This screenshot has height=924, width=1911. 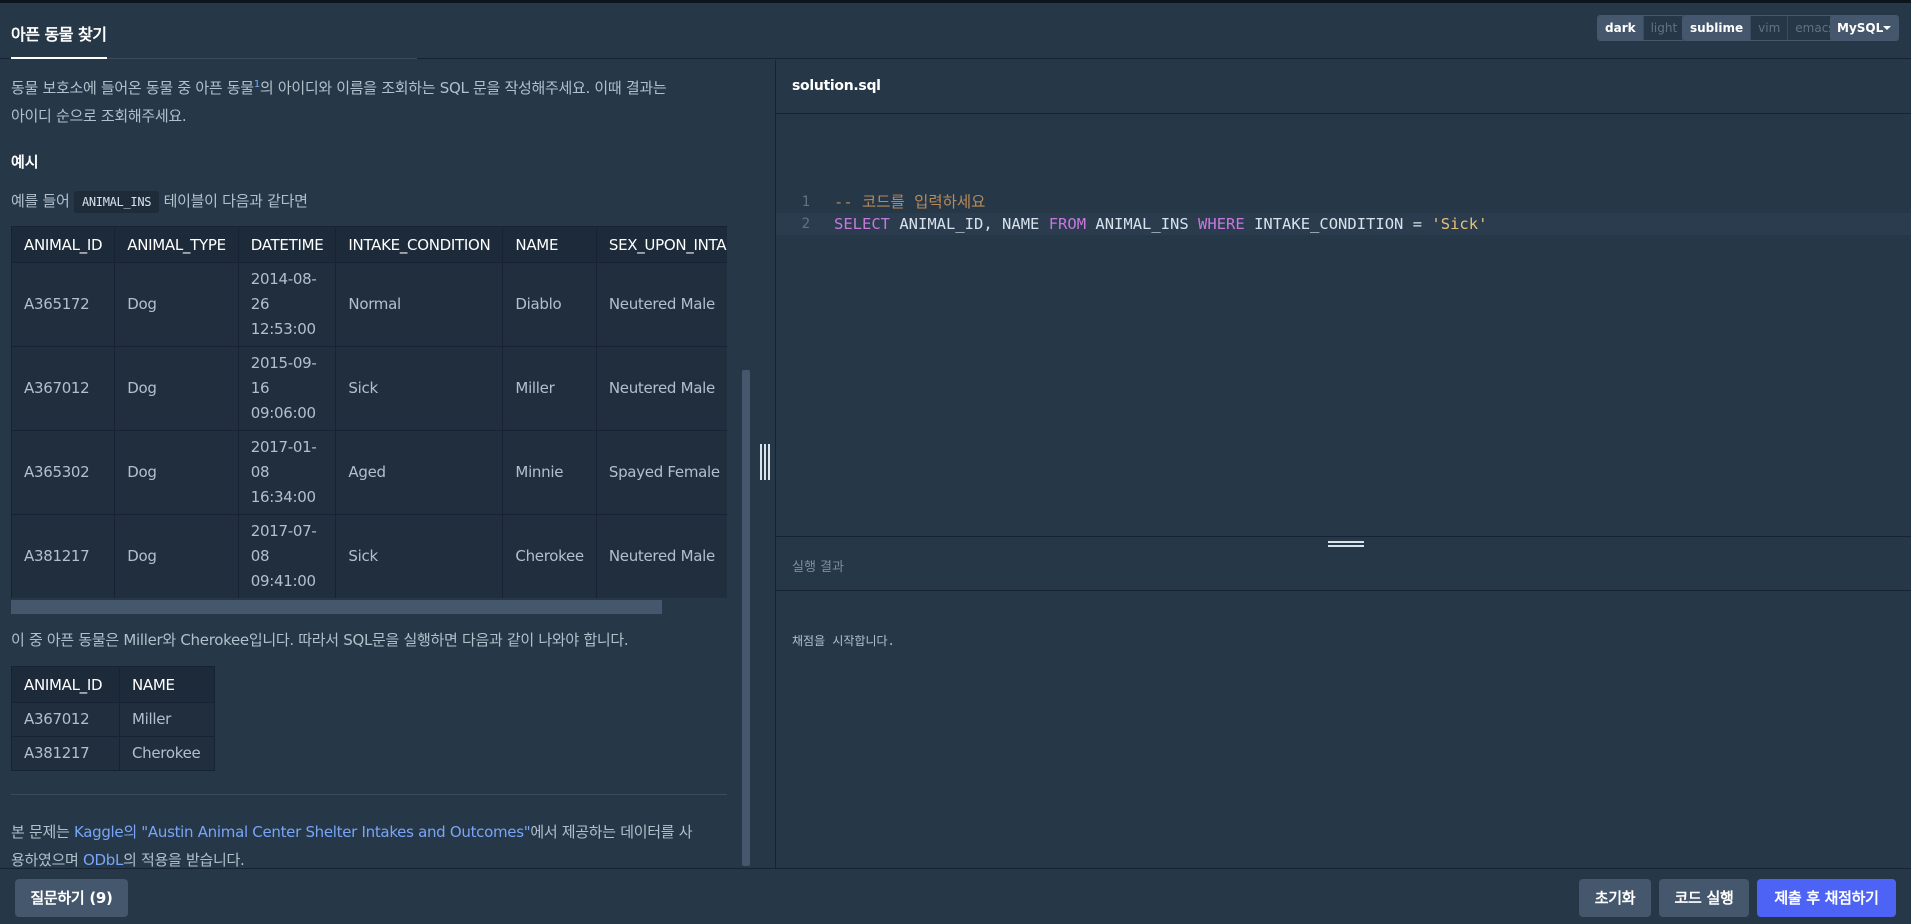 I want to click on caret-down-icon, so click(x=1887, y=28).